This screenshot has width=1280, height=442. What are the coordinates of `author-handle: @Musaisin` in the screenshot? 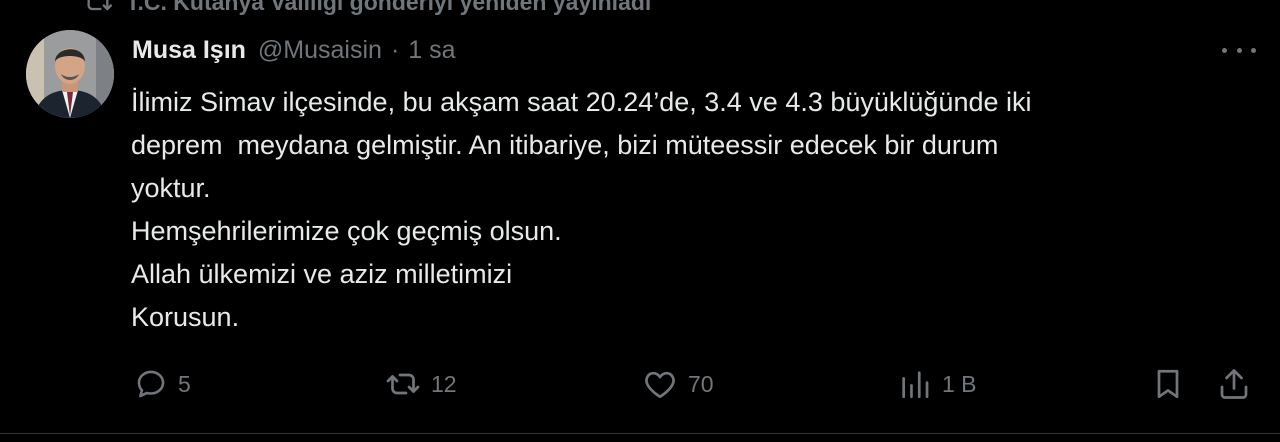 It's located at (320, 50).